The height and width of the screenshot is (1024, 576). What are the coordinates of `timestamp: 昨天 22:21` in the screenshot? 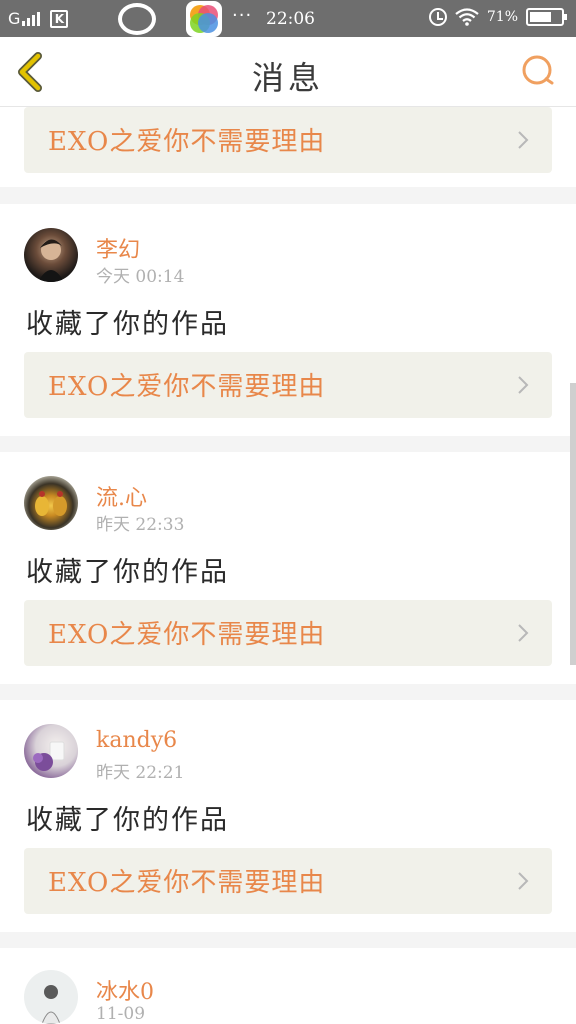 It's located at (140, 773).